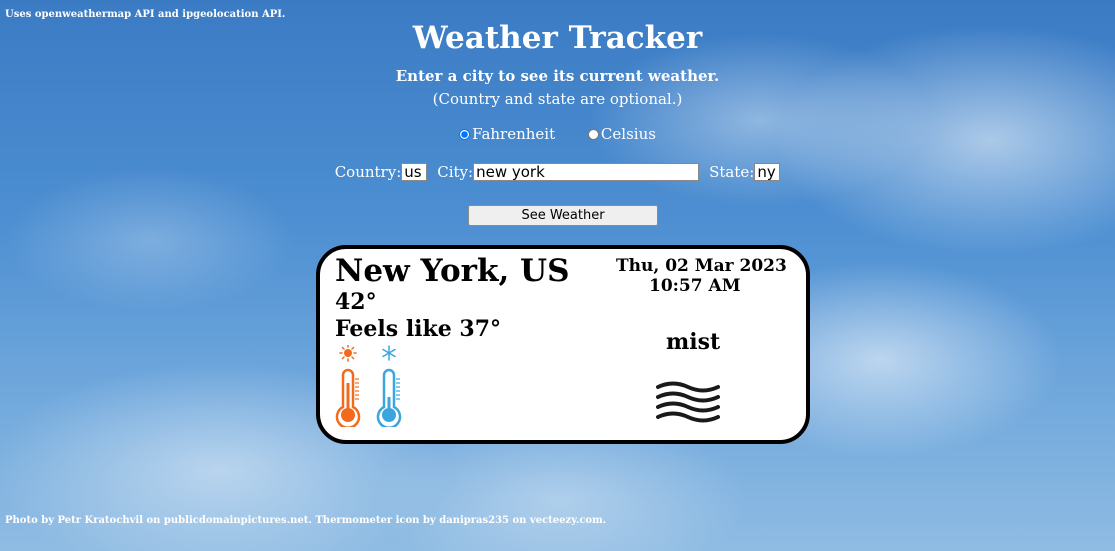 This screenshot has width=1115, height=551. I want to click on fahrenheit-option: Fahrenheit, so click(509, 134).